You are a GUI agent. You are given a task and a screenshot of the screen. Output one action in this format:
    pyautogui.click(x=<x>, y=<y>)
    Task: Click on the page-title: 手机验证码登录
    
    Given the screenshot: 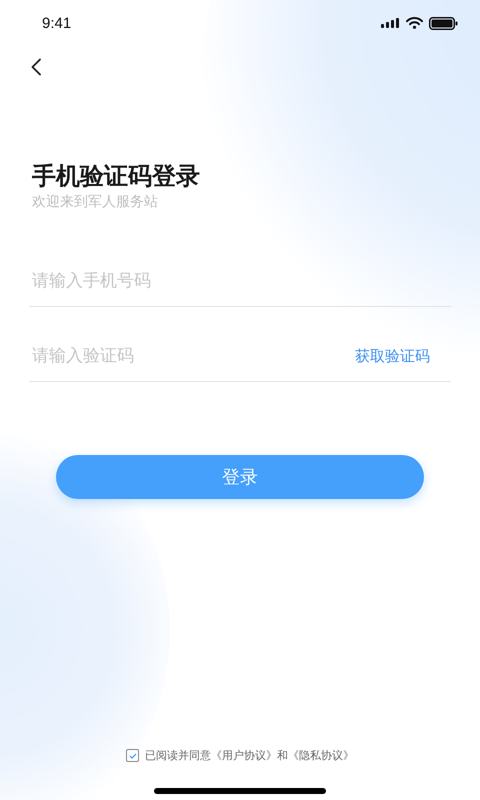 What is the action you would take?
    pyautogui.click(x=116, y=176)
    